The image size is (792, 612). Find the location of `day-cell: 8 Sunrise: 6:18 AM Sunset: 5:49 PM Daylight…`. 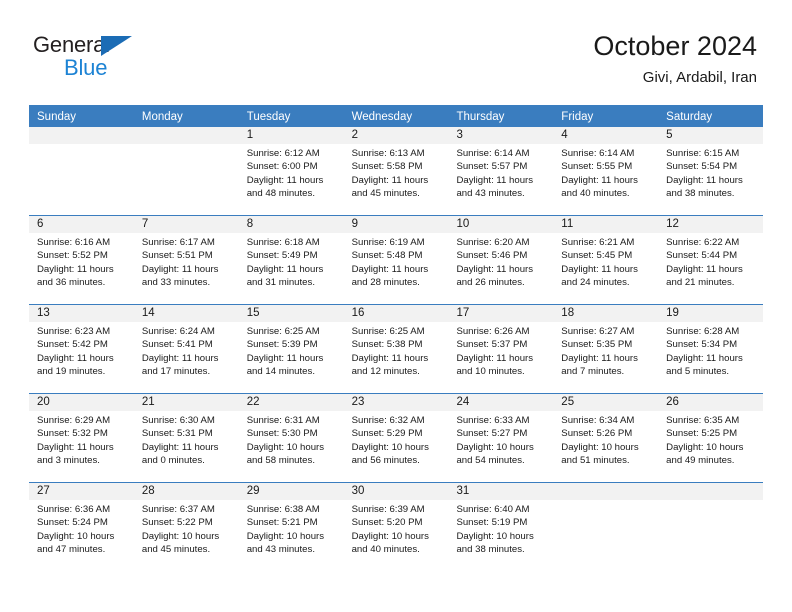

day-cell: 8 Sunrise: 6:18 AM Sunset: 5:49 PM Daylight… is located at coordinates (291, 260).